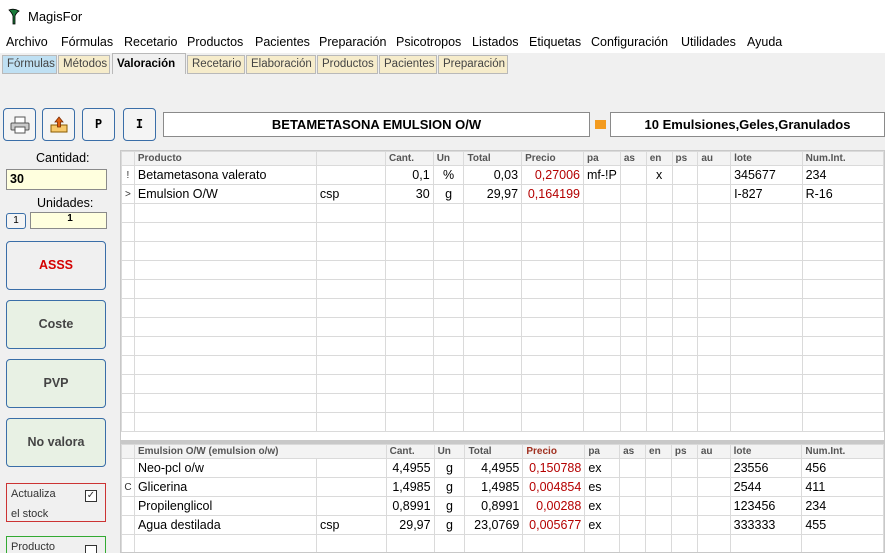 The width and height of the screenshot is (885, 553). I want to click on cell-indicator: C, so click(128, 487).